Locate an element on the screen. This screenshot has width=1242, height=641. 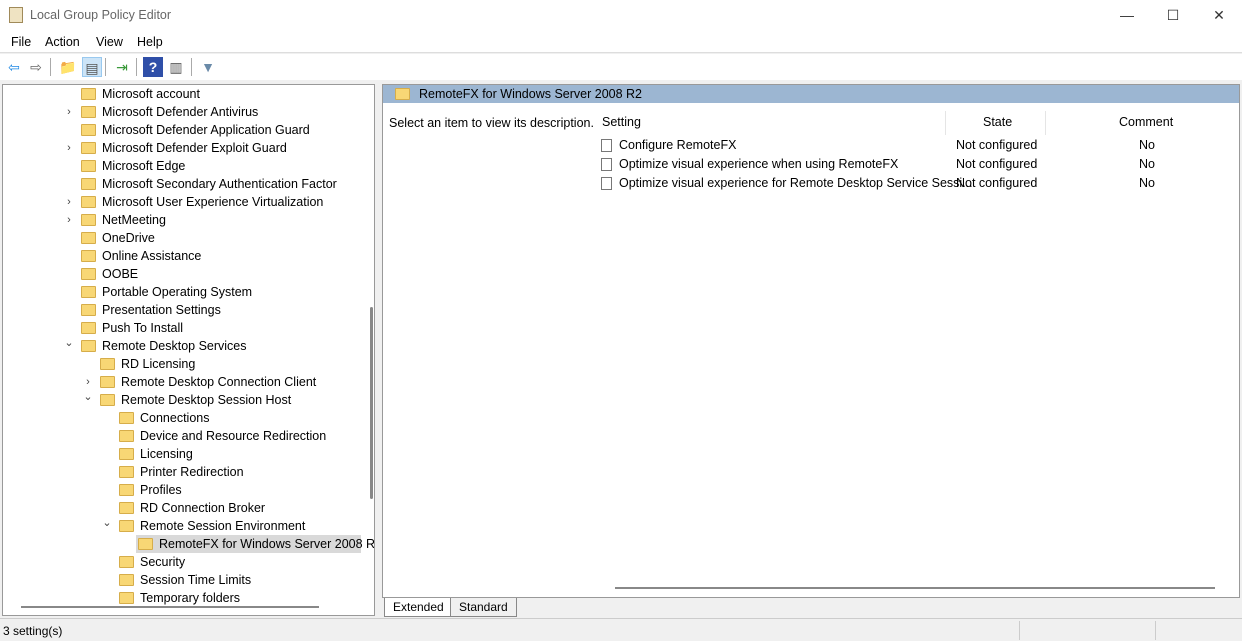
menu-view: View is located at coordinates (109, 42).